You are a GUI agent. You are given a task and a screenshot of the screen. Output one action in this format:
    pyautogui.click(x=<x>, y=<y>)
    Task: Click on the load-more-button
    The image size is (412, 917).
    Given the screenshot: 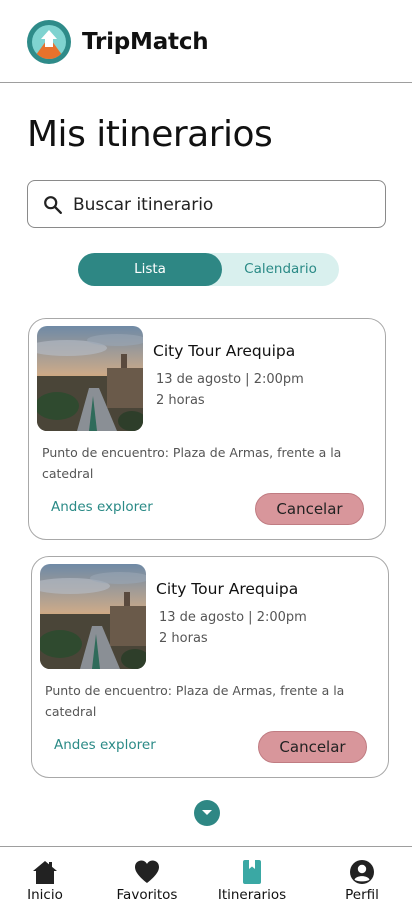 What is the action you would take?
    pyautogui.click(x=207, y=813)
    